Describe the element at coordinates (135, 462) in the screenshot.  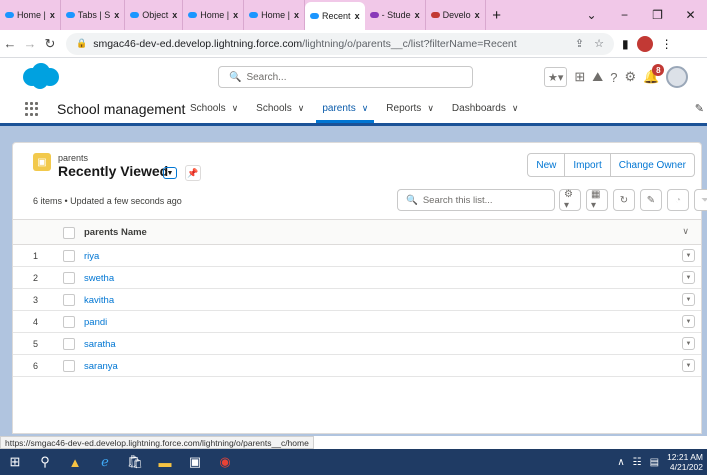
I see `store-bag-icon: 🛍` at that location.